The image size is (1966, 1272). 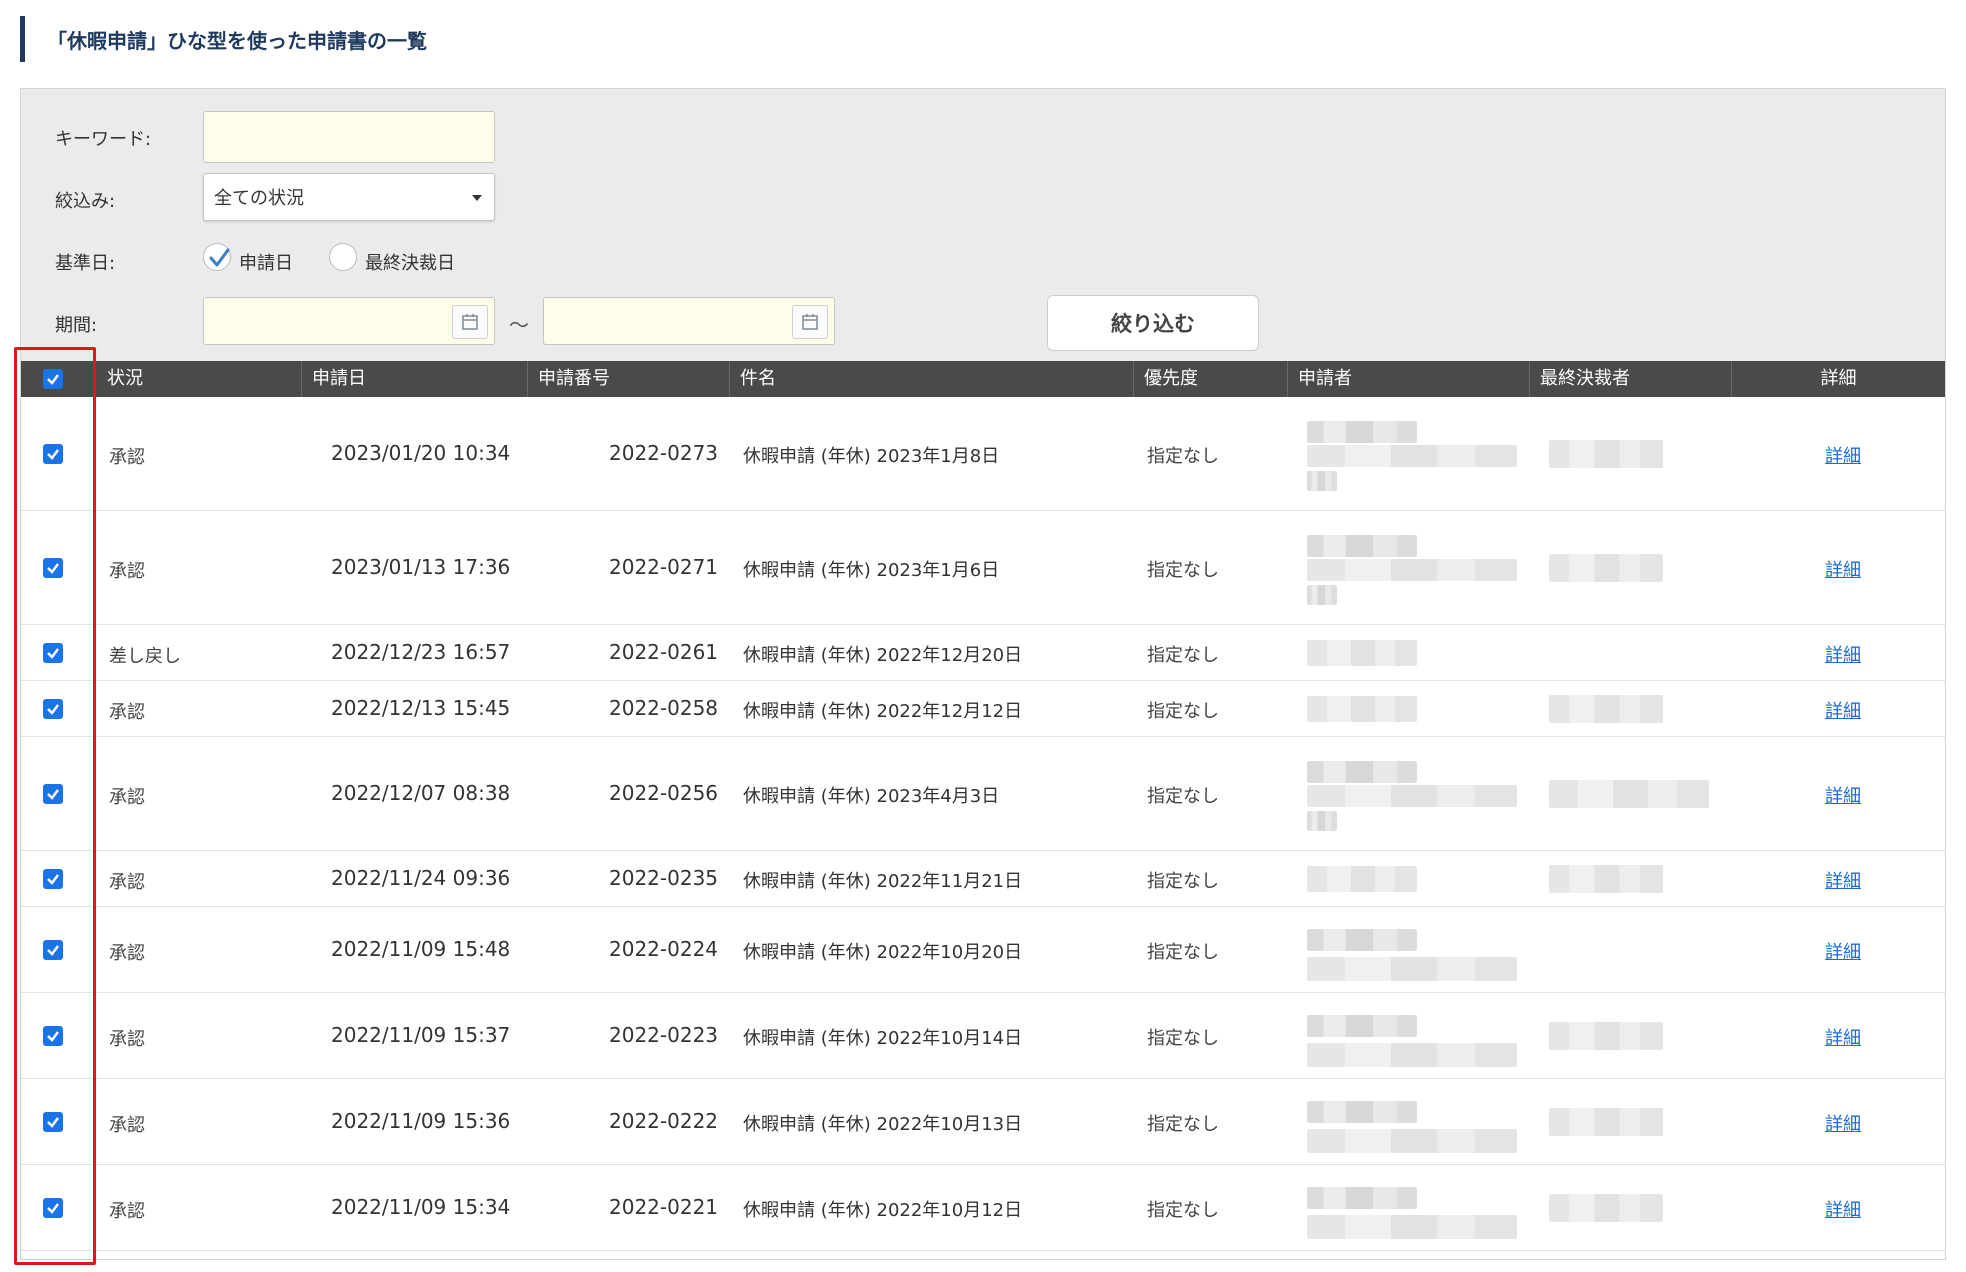 What do you see at coordinates (421, 878) in the screenshot?
I see `date-cell: 2022/11/24 09:36` at bounding box center [421, 878].